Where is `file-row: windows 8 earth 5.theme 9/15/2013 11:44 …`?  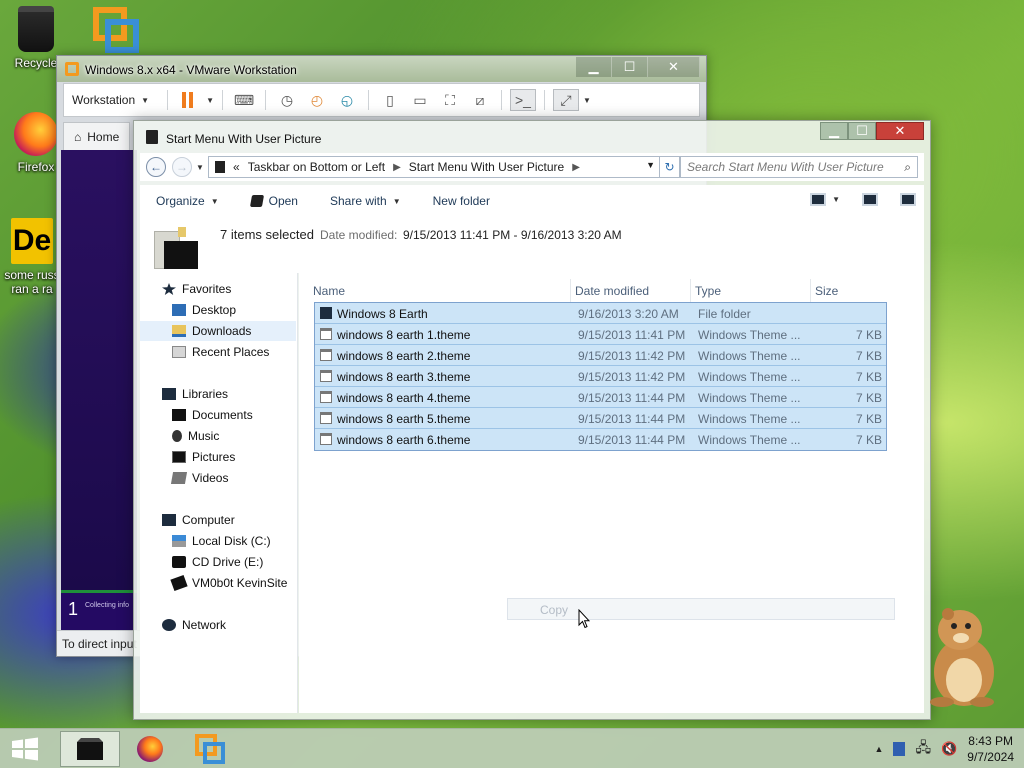
file-row: windows 8 earth 5.theme 9/15/2013 11:44 … is located at coordinates (600, 418).